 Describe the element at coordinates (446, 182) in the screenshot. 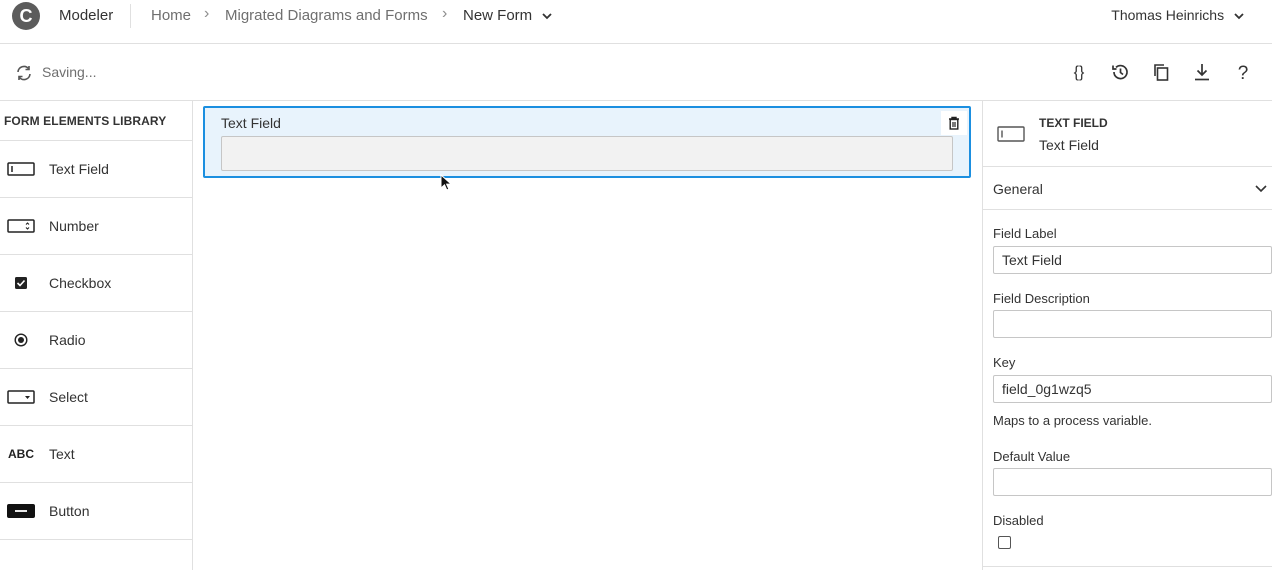

I see `mouse-cursor-icon` at that location.